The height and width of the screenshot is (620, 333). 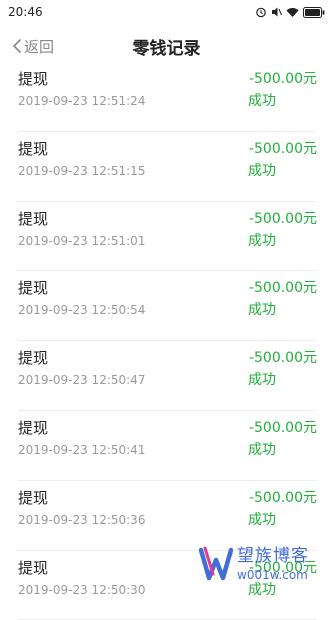 I want to click on list-item: 提现 2019-09-23 12:50:47 -500.00元 成功, so click(x=167, y=376).